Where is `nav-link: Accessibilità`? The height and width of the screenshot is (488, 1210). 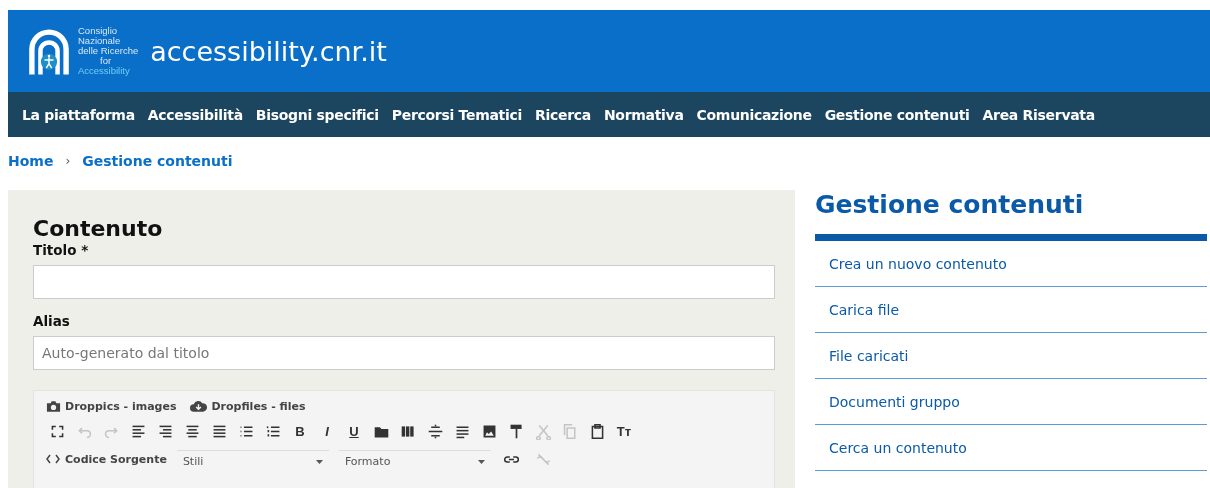 nav-link: Accessibilità is located at coordinates (195, 114).